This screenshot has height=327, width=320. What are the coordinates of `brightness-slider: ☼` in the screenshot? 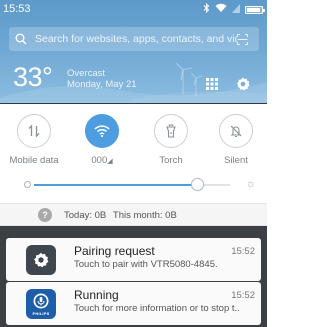 It's located at (140, 184).